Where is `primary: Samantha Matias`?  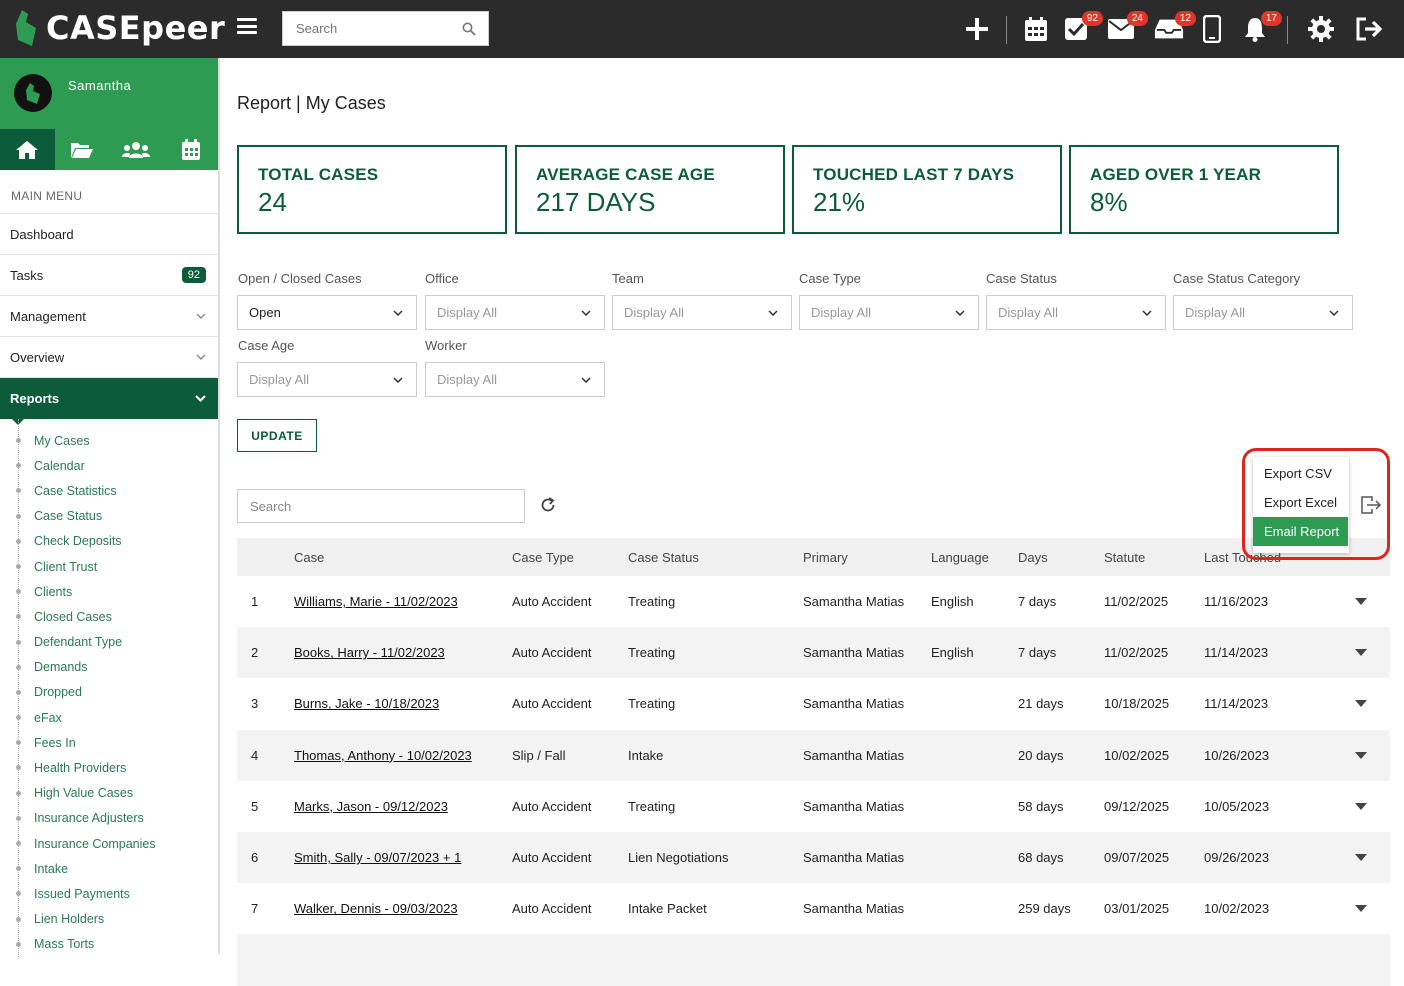 primary: Samantha Matias is located at coordinates (854, 806).